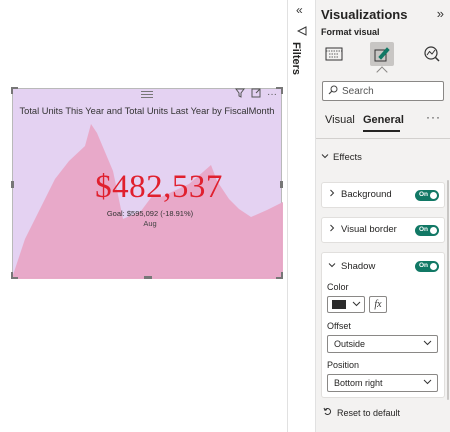  Describe the element at coordinates (343, 365) in the screenshot. I see `position-label: Position` at that location.